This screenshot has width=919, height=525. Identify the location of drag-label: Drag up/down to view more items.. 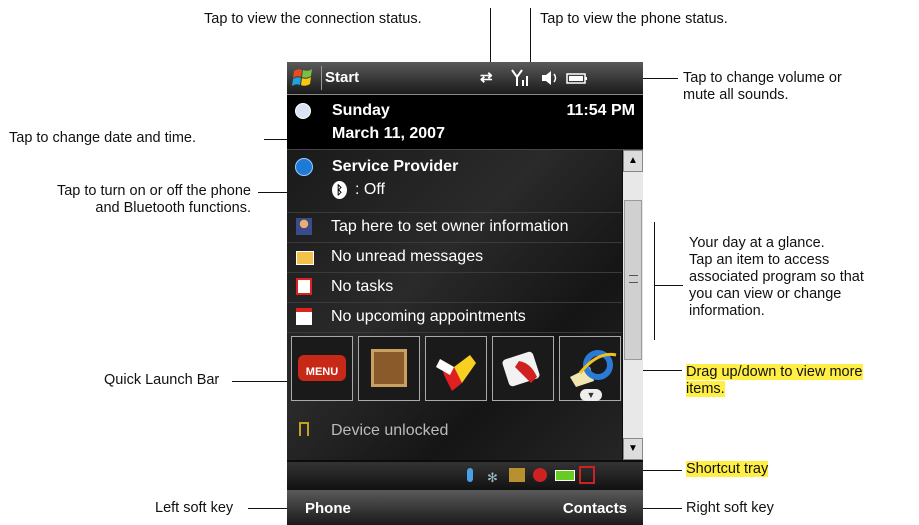
(774, 381).